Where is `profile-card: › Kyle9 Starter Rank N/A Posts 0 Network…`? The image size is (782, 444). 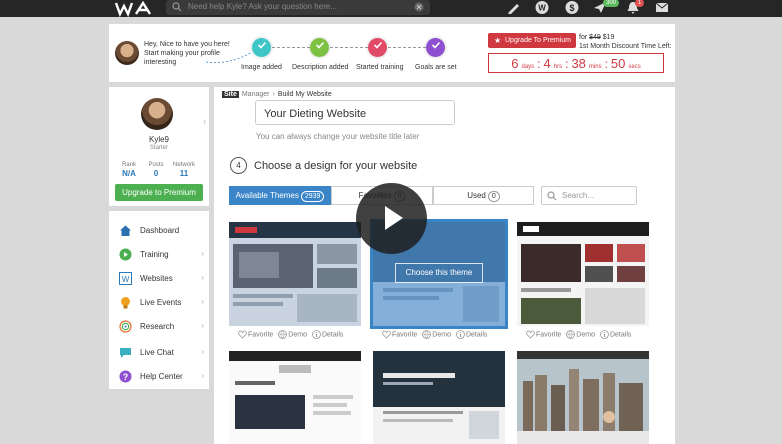 profile-card: › Kyle9 Starter Rank N/A Posts 0 Network… is located at coordinates (159, 146).